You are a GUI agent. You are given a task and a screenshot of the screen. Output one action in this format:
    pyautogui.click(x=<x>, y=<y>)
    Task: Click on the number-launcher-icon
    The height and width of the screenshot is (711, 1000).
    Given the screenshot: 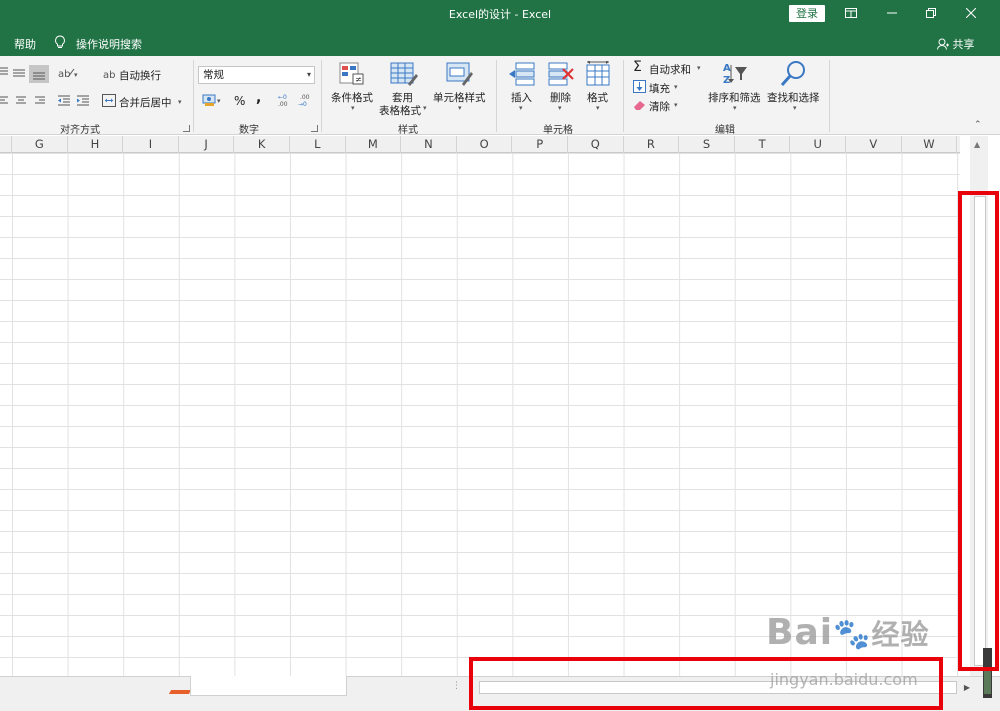 What is the action you would take?
    pyautogui.click(x=314, y=128)
    